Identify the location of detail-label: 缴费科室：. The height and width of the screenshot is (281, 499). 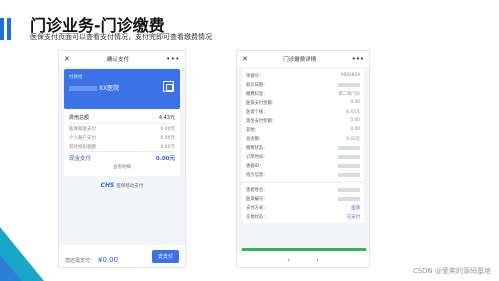
(257, 94).